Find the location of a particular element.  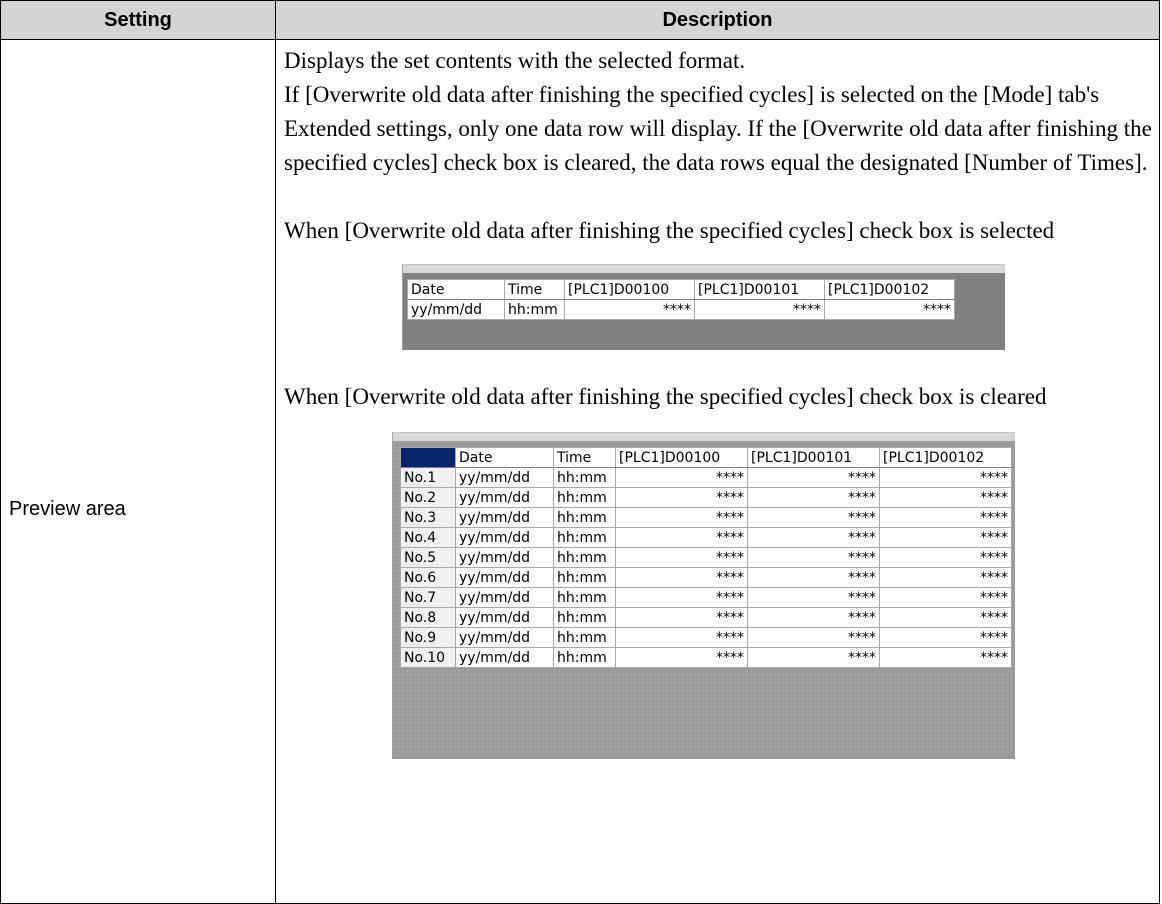

grid-corner-cell is located at coordinates (428, 457).